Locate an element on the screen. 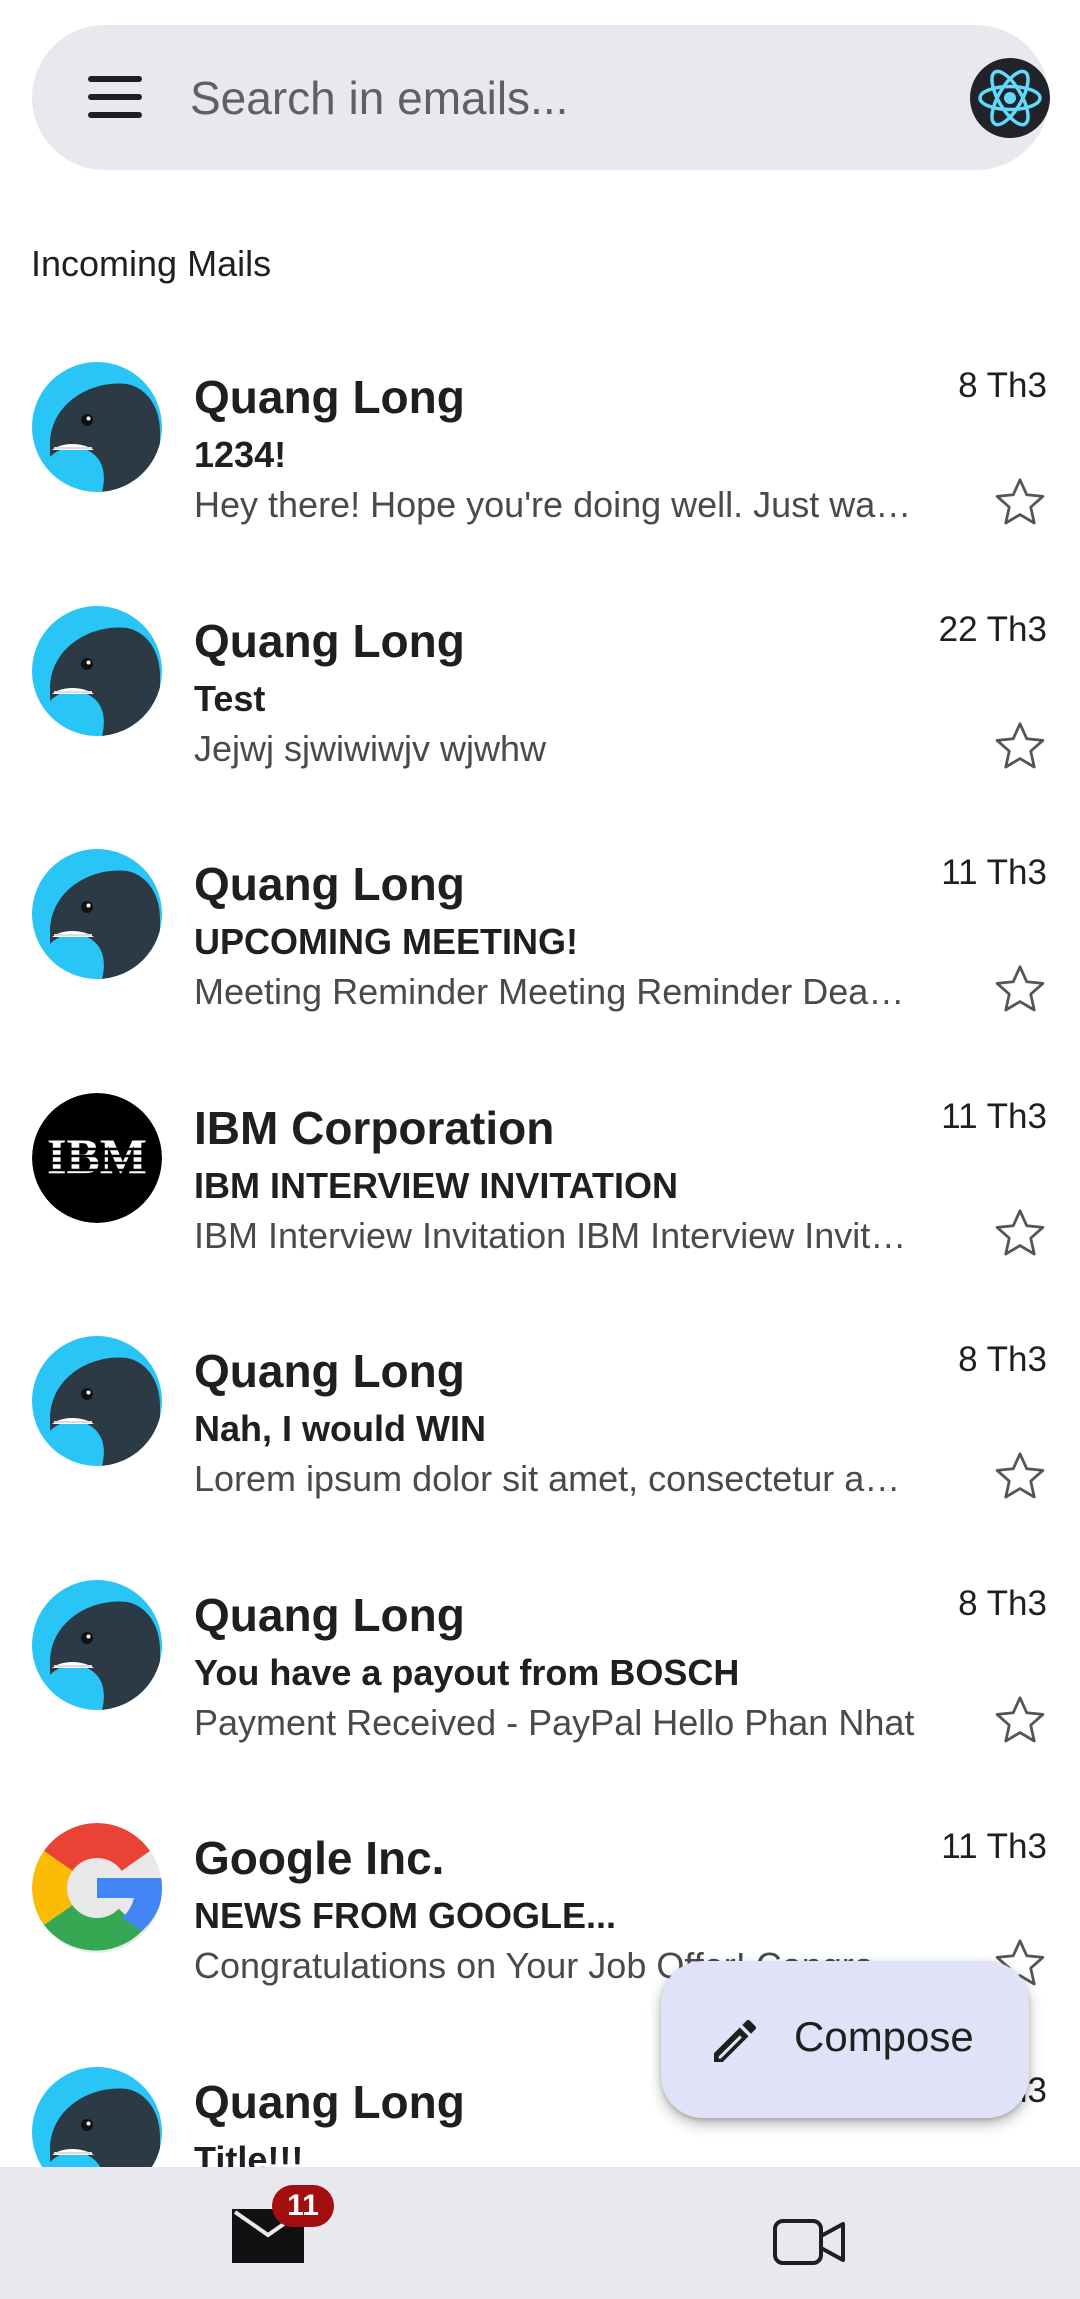 This screenshot has height=2299, width=1080. sender-avatar: IBM is located at coordinates (97, 1157).